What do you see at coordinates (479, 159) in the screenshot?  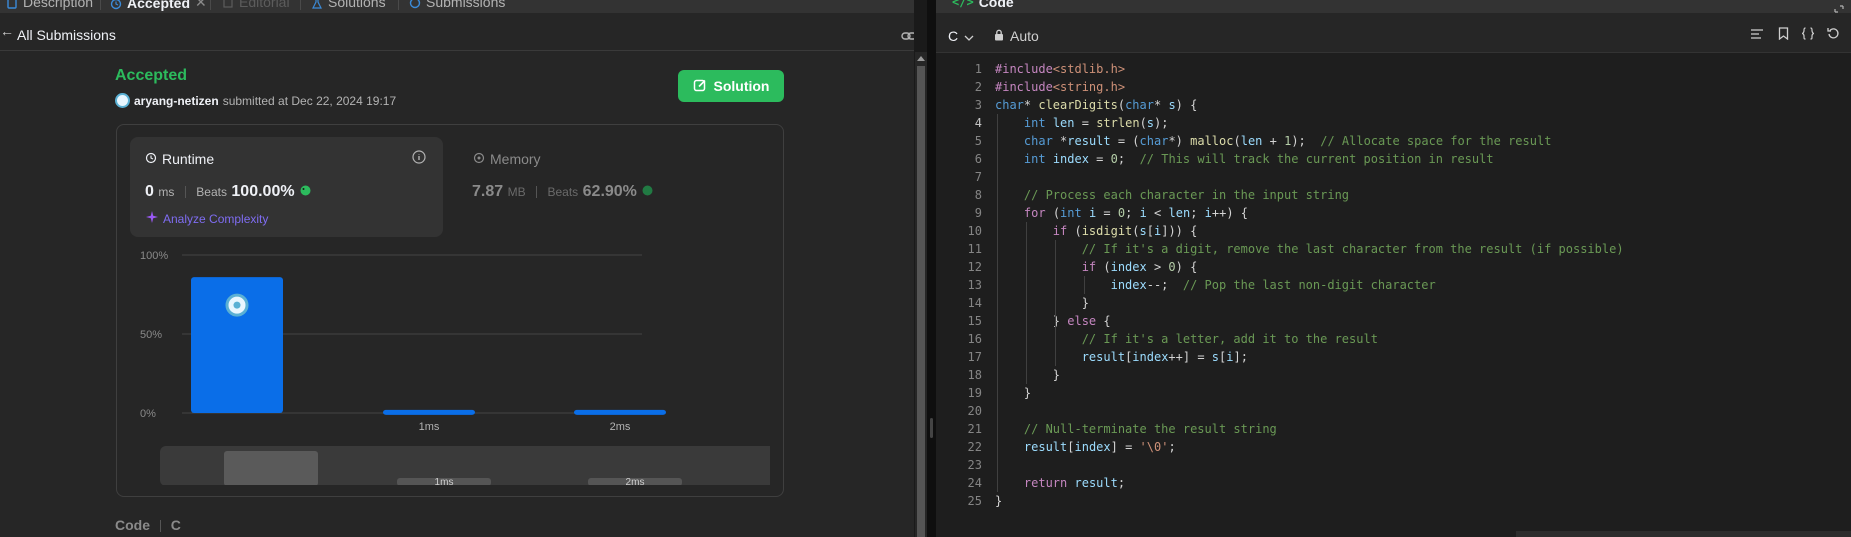 I see `memory-icon` at bounding box center [479, 159].